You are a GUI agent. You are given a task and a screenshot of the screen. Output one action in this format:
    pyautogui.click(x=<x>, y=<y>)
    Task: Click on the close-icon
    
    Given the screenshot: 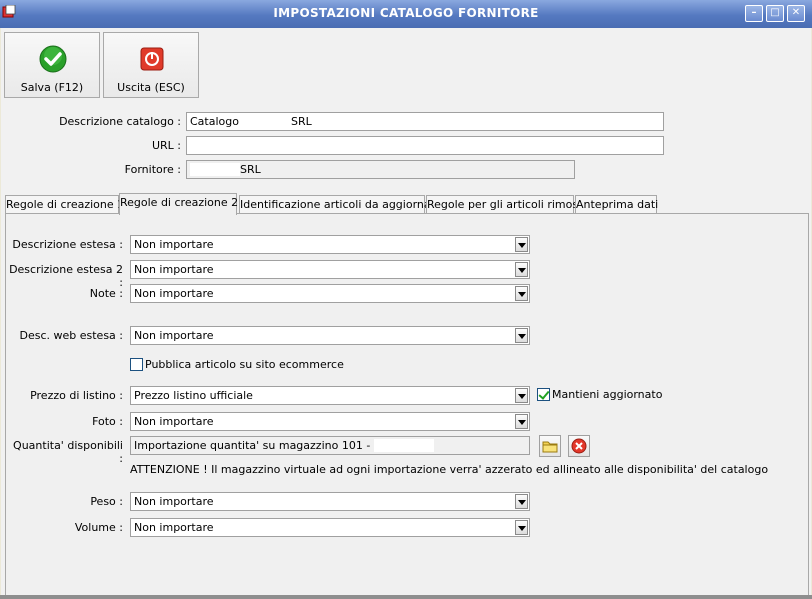 What is the action you would take?
    pyautogui.click(x=579, y=446)
    